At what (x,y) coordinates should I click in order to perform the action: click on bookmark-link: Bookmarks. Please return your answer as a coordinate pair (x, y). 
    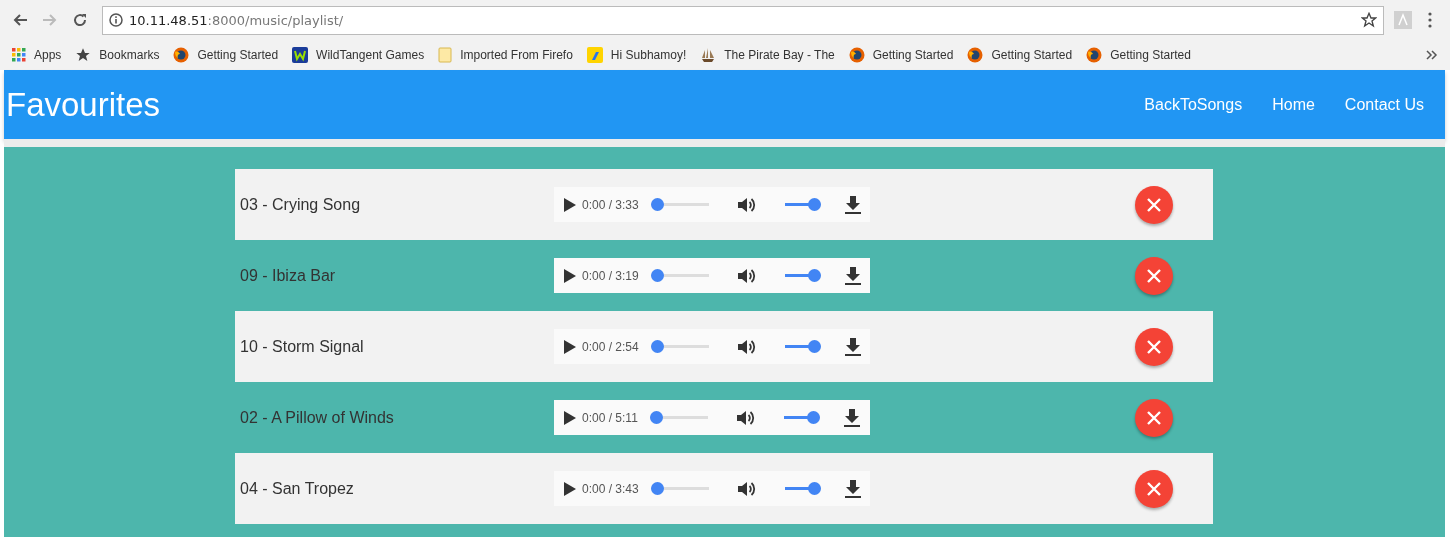
    Looking at the image, I should click on (129, 55).